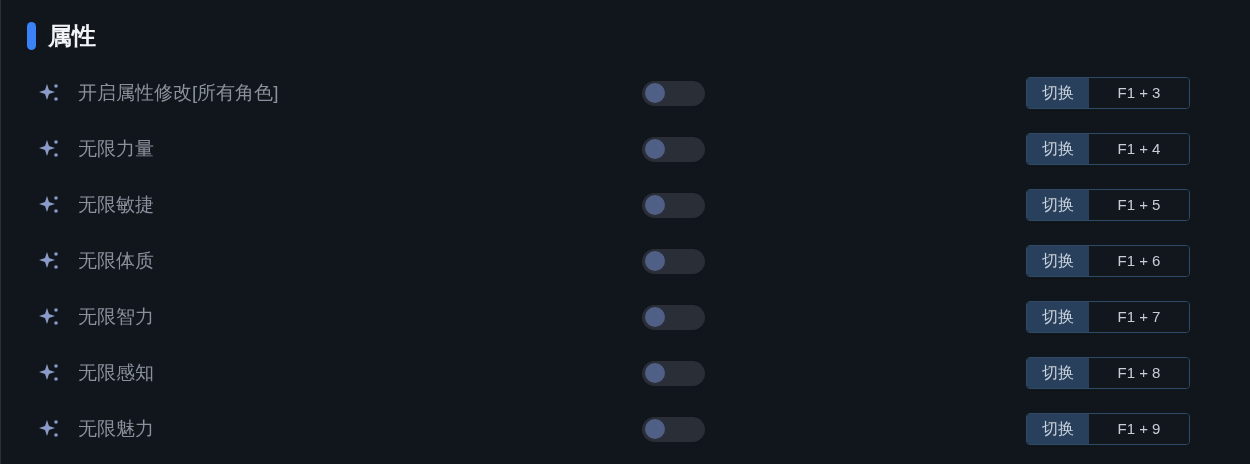 The width and height of the screenshot is (1250, 464). What do you see at coordinates (116, 372) in the screenshot?
I see `option-label: 无限感知` at bounding box center [116, 372].